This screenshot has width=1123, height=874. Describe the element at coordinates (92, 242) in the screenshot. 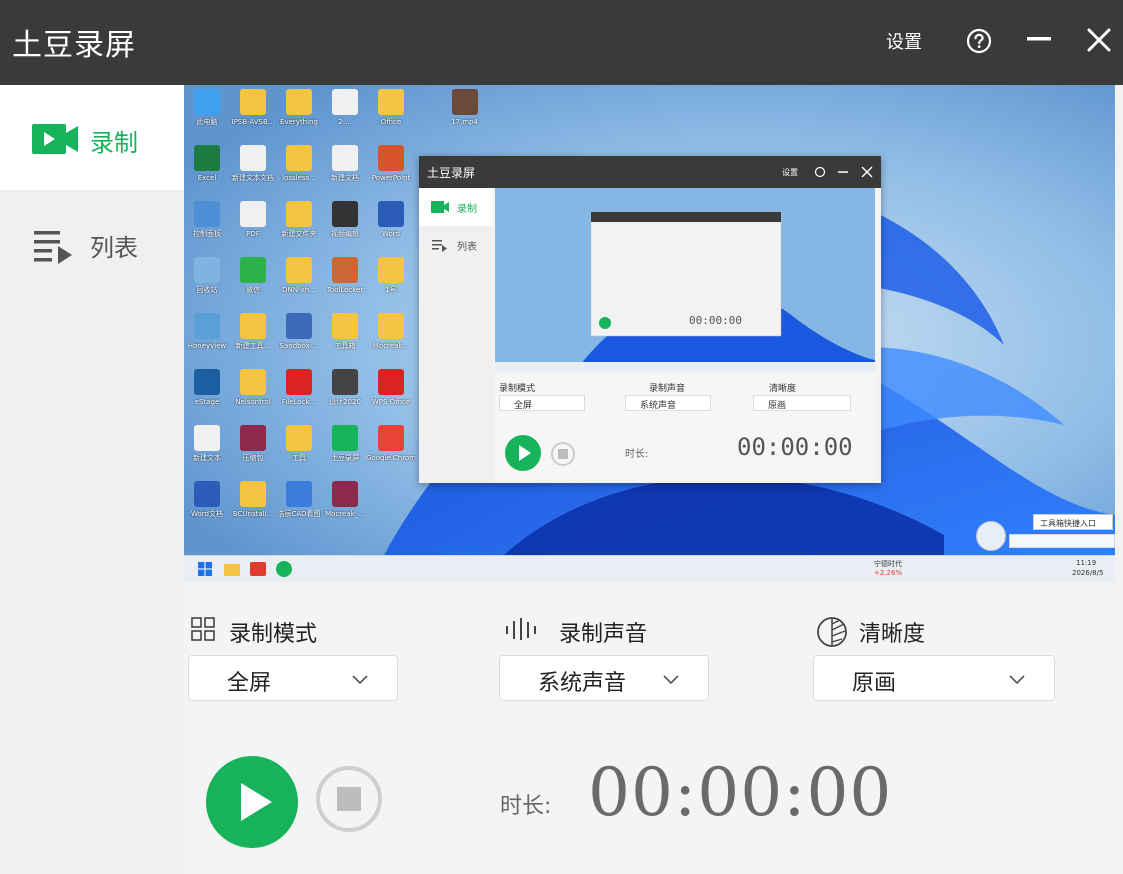

I see `sidebar-item-list: 列表` at that location.